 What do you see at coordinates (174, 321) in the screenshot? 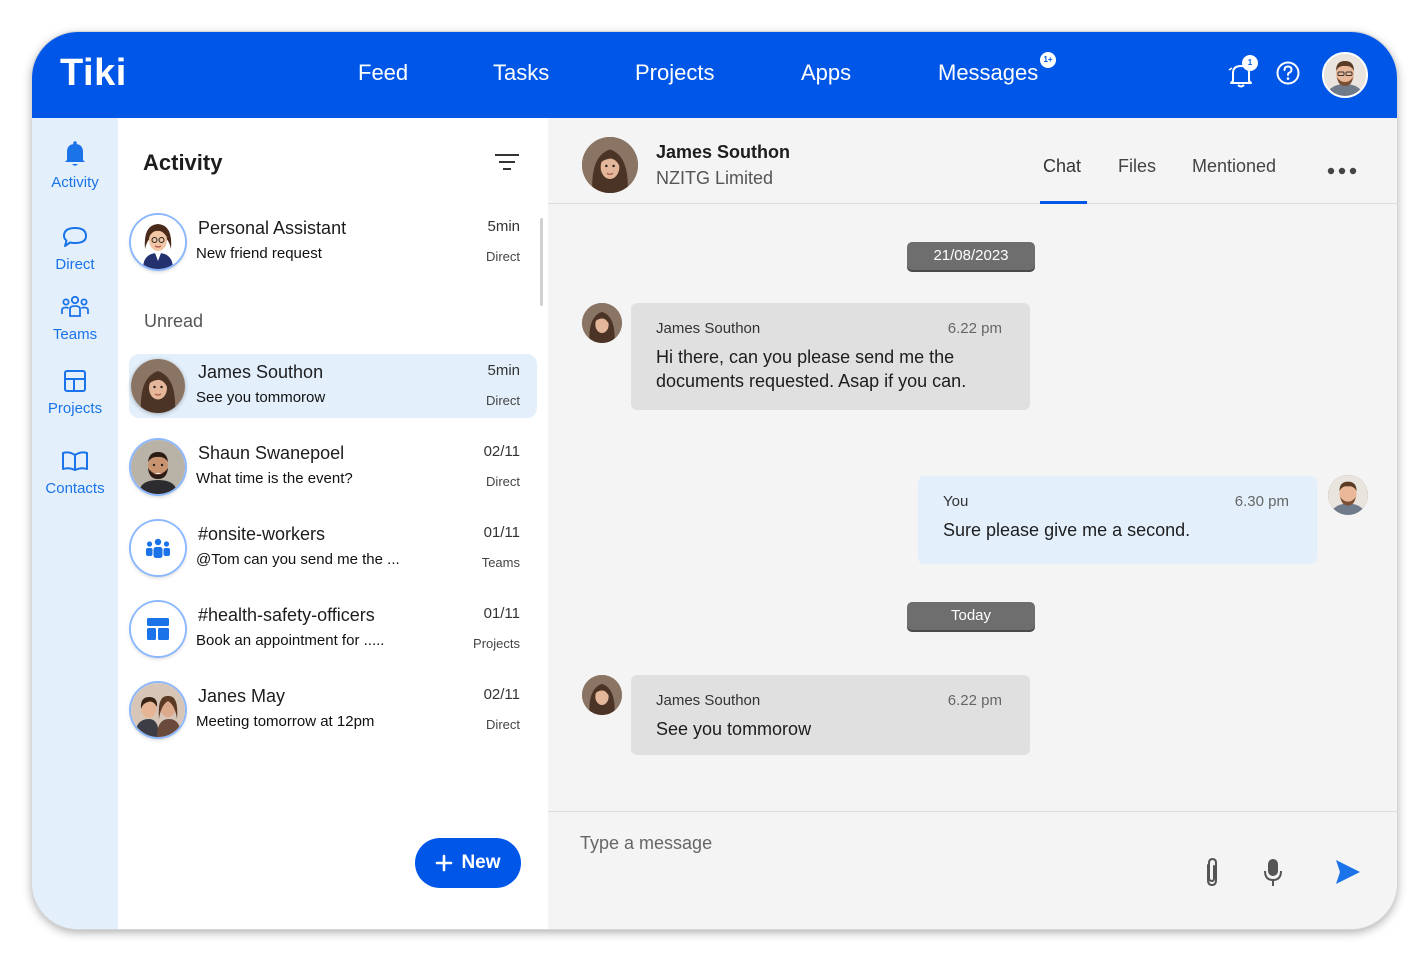
I see `unread-section-label: Unread` at bounding box center [174, 321].